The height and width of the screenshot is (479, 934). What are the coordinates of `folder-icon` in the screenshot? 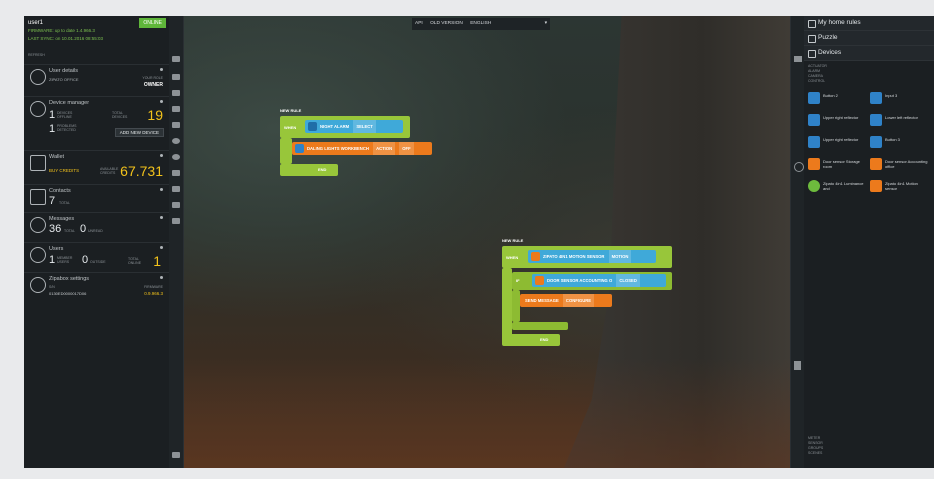 It's located at (176, 125).